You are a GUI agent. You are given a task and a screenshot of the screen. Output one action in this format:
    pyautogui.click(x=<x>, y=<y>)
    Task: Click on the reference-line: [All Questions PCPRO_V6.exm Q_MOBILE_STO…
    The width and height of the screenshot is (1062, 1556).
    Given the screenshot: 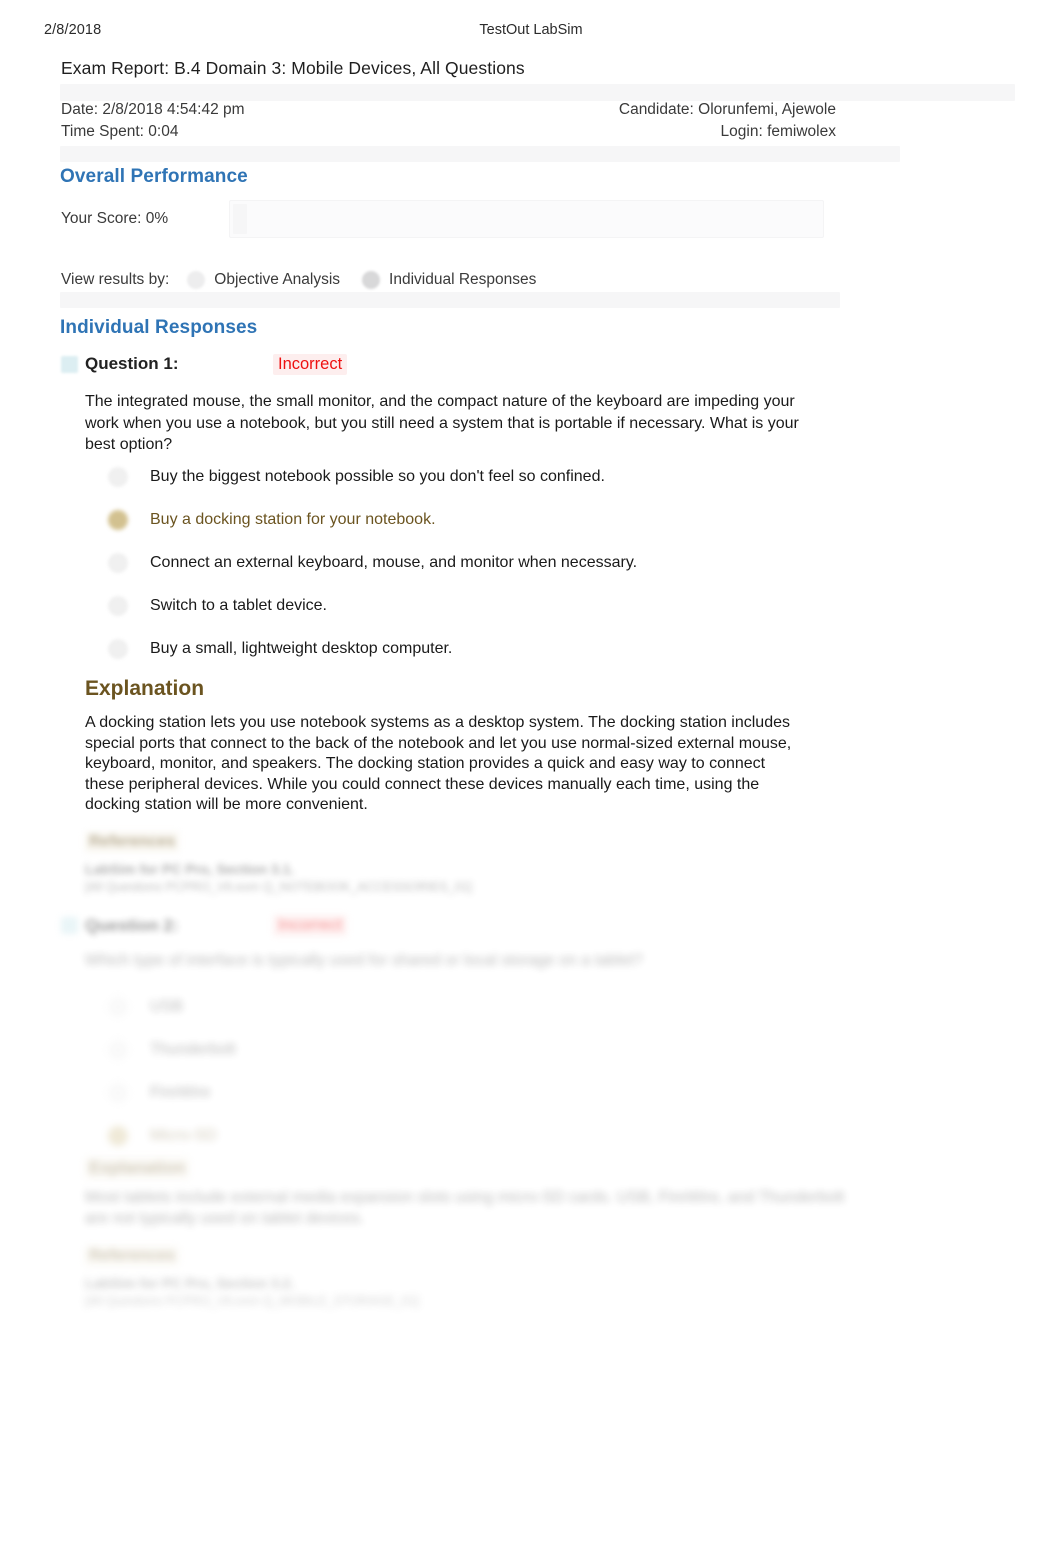 What is the action you would take?
    pyautogui.click(x=252, y=1301)
    